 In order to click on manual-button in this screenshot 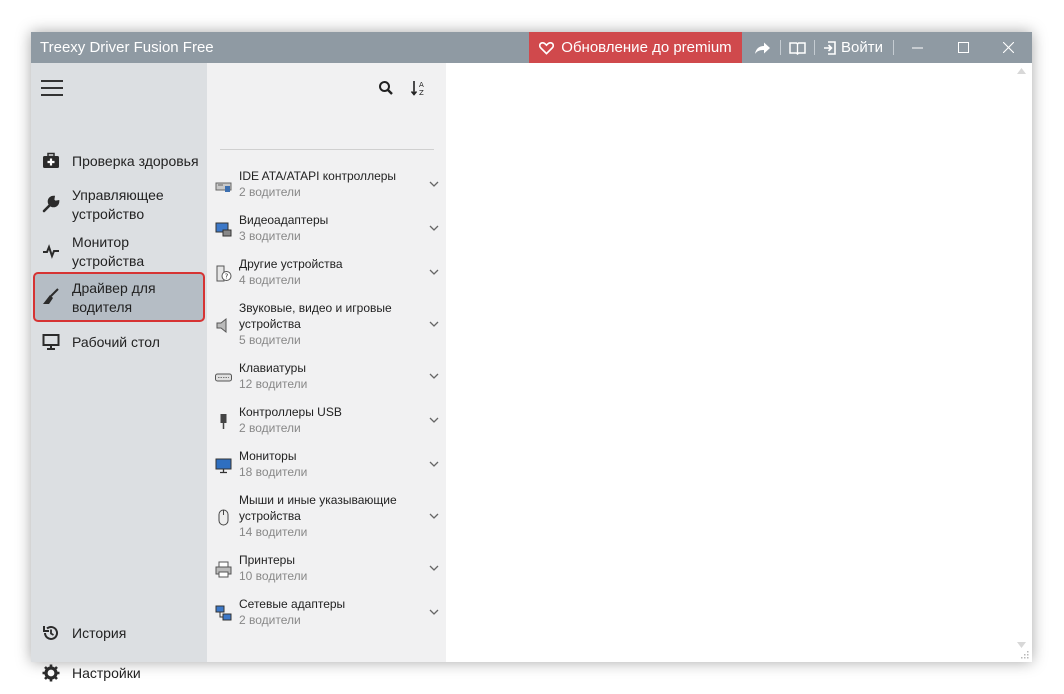, I will do `click(797, 47)`.